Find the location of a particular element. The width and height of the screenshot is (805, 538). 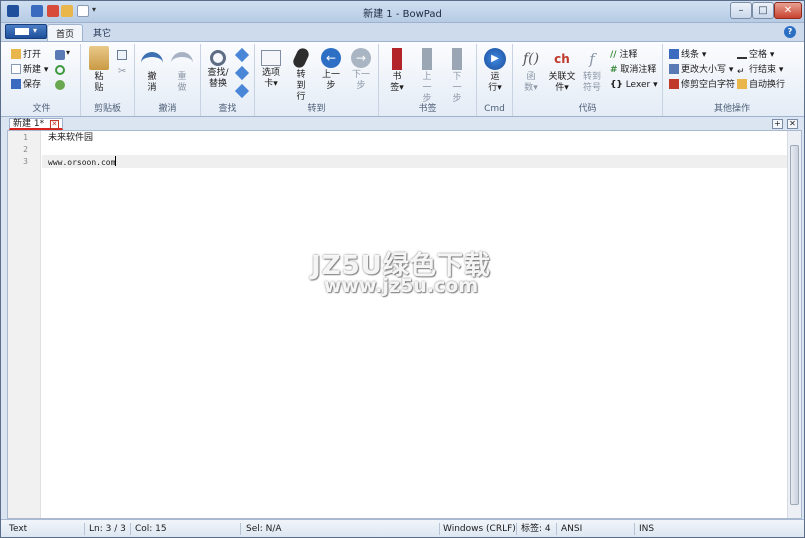

file-info-icon is located at coordinates (60, 85).